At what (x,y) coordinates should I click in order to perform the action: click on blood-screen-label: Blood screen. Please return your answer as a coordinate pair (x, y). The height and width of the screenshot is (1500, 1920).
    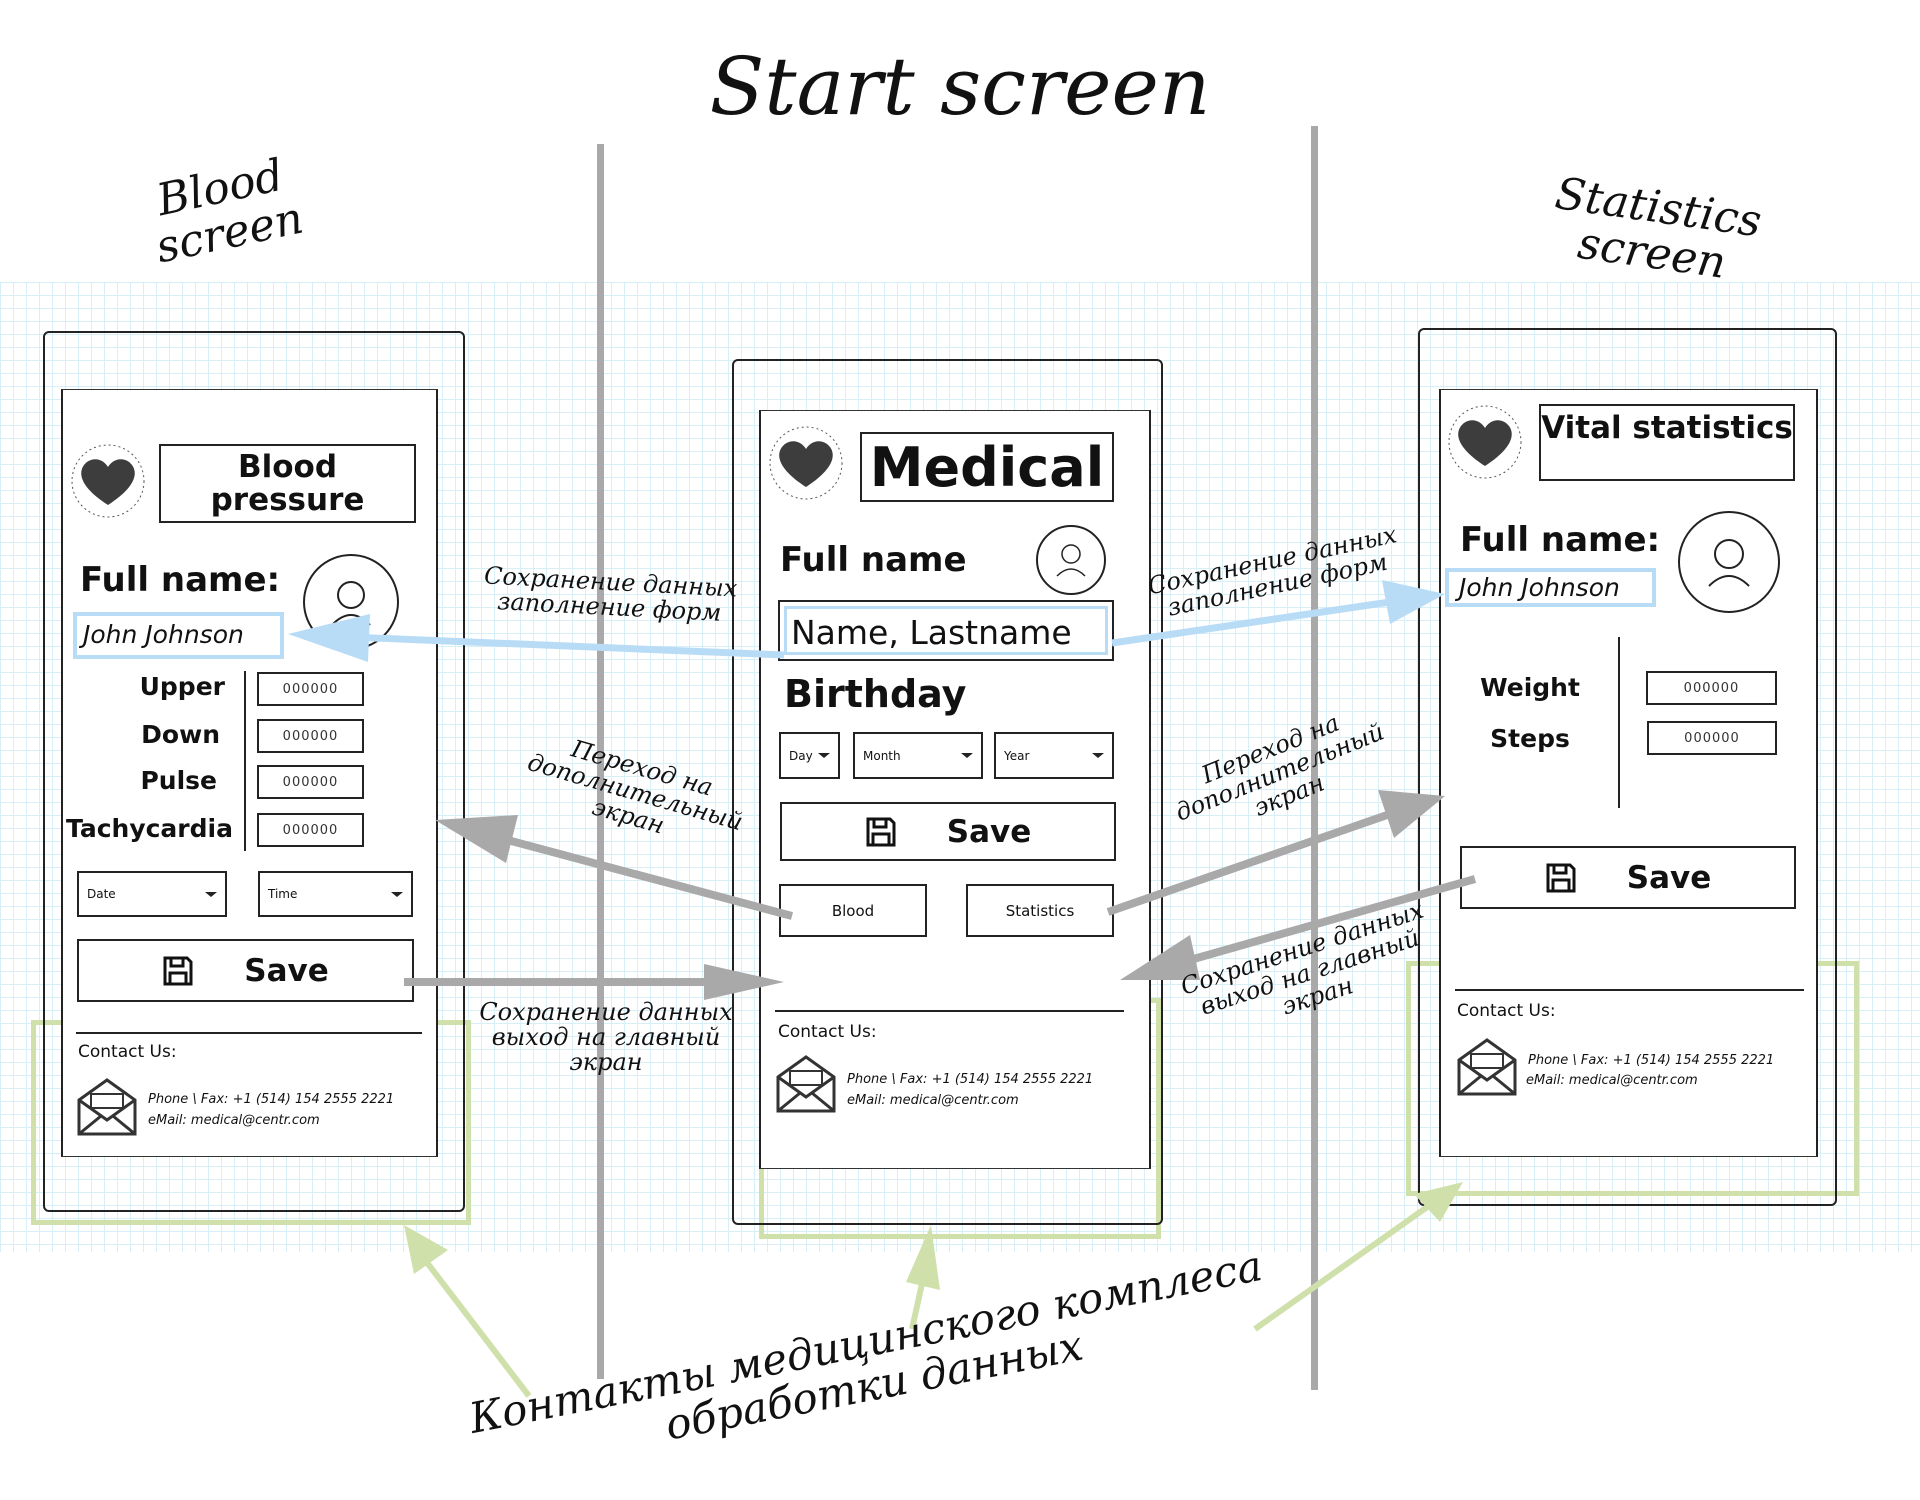
    Looking at the image, I should click on (229, 211).